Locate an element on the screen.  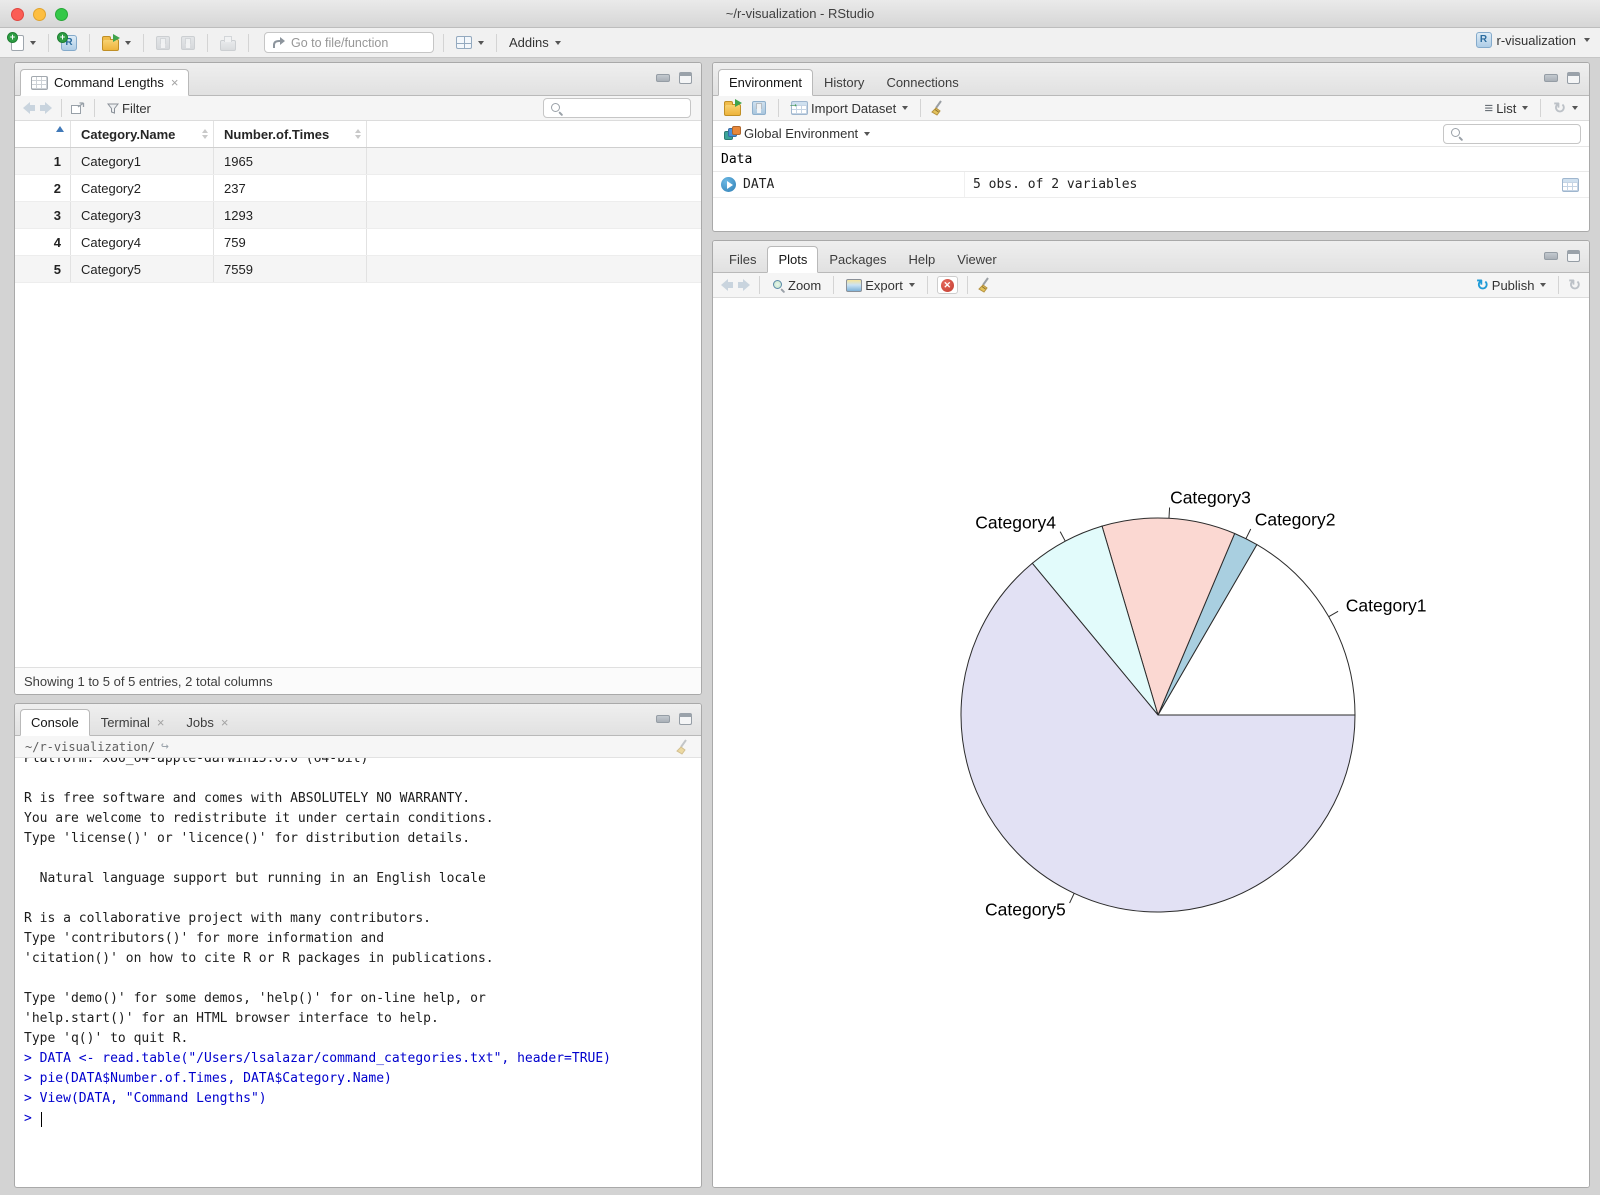
export-plot-button: Export is located at coordinates (880, 285).